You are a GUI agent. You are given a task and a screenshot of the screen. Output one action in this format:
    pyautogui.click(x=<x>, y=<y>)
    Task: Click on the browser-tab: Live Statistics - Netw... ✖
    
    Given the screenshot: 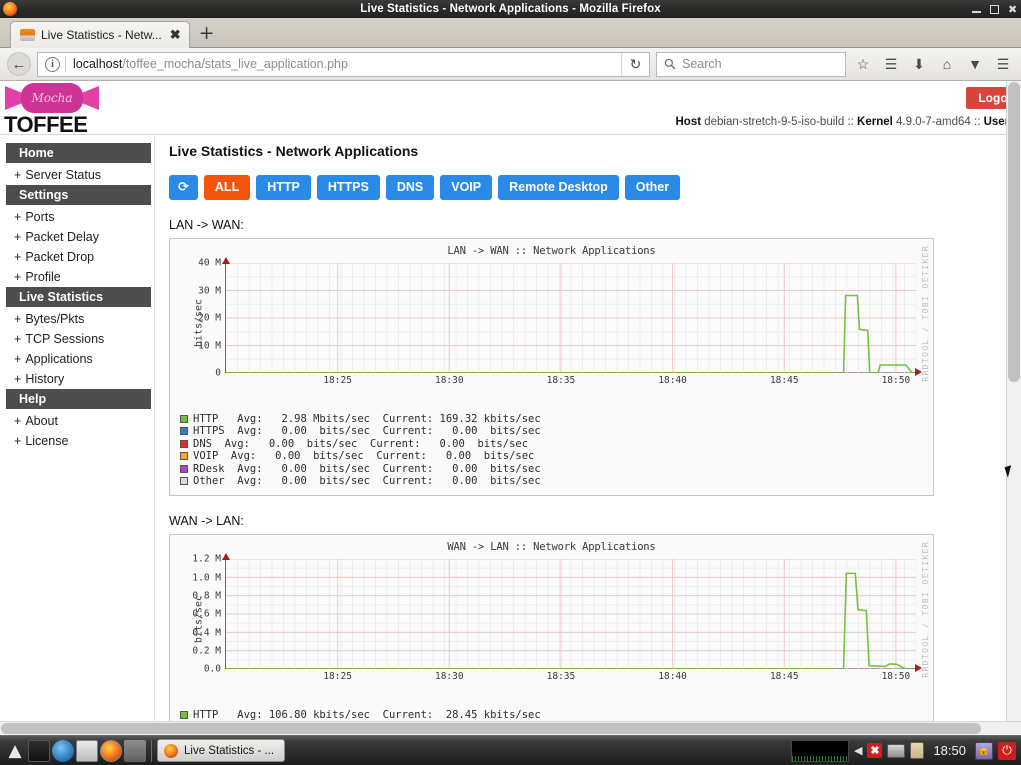 What is the action you would take?
    pyautogui.click(x=100, y=34)
    